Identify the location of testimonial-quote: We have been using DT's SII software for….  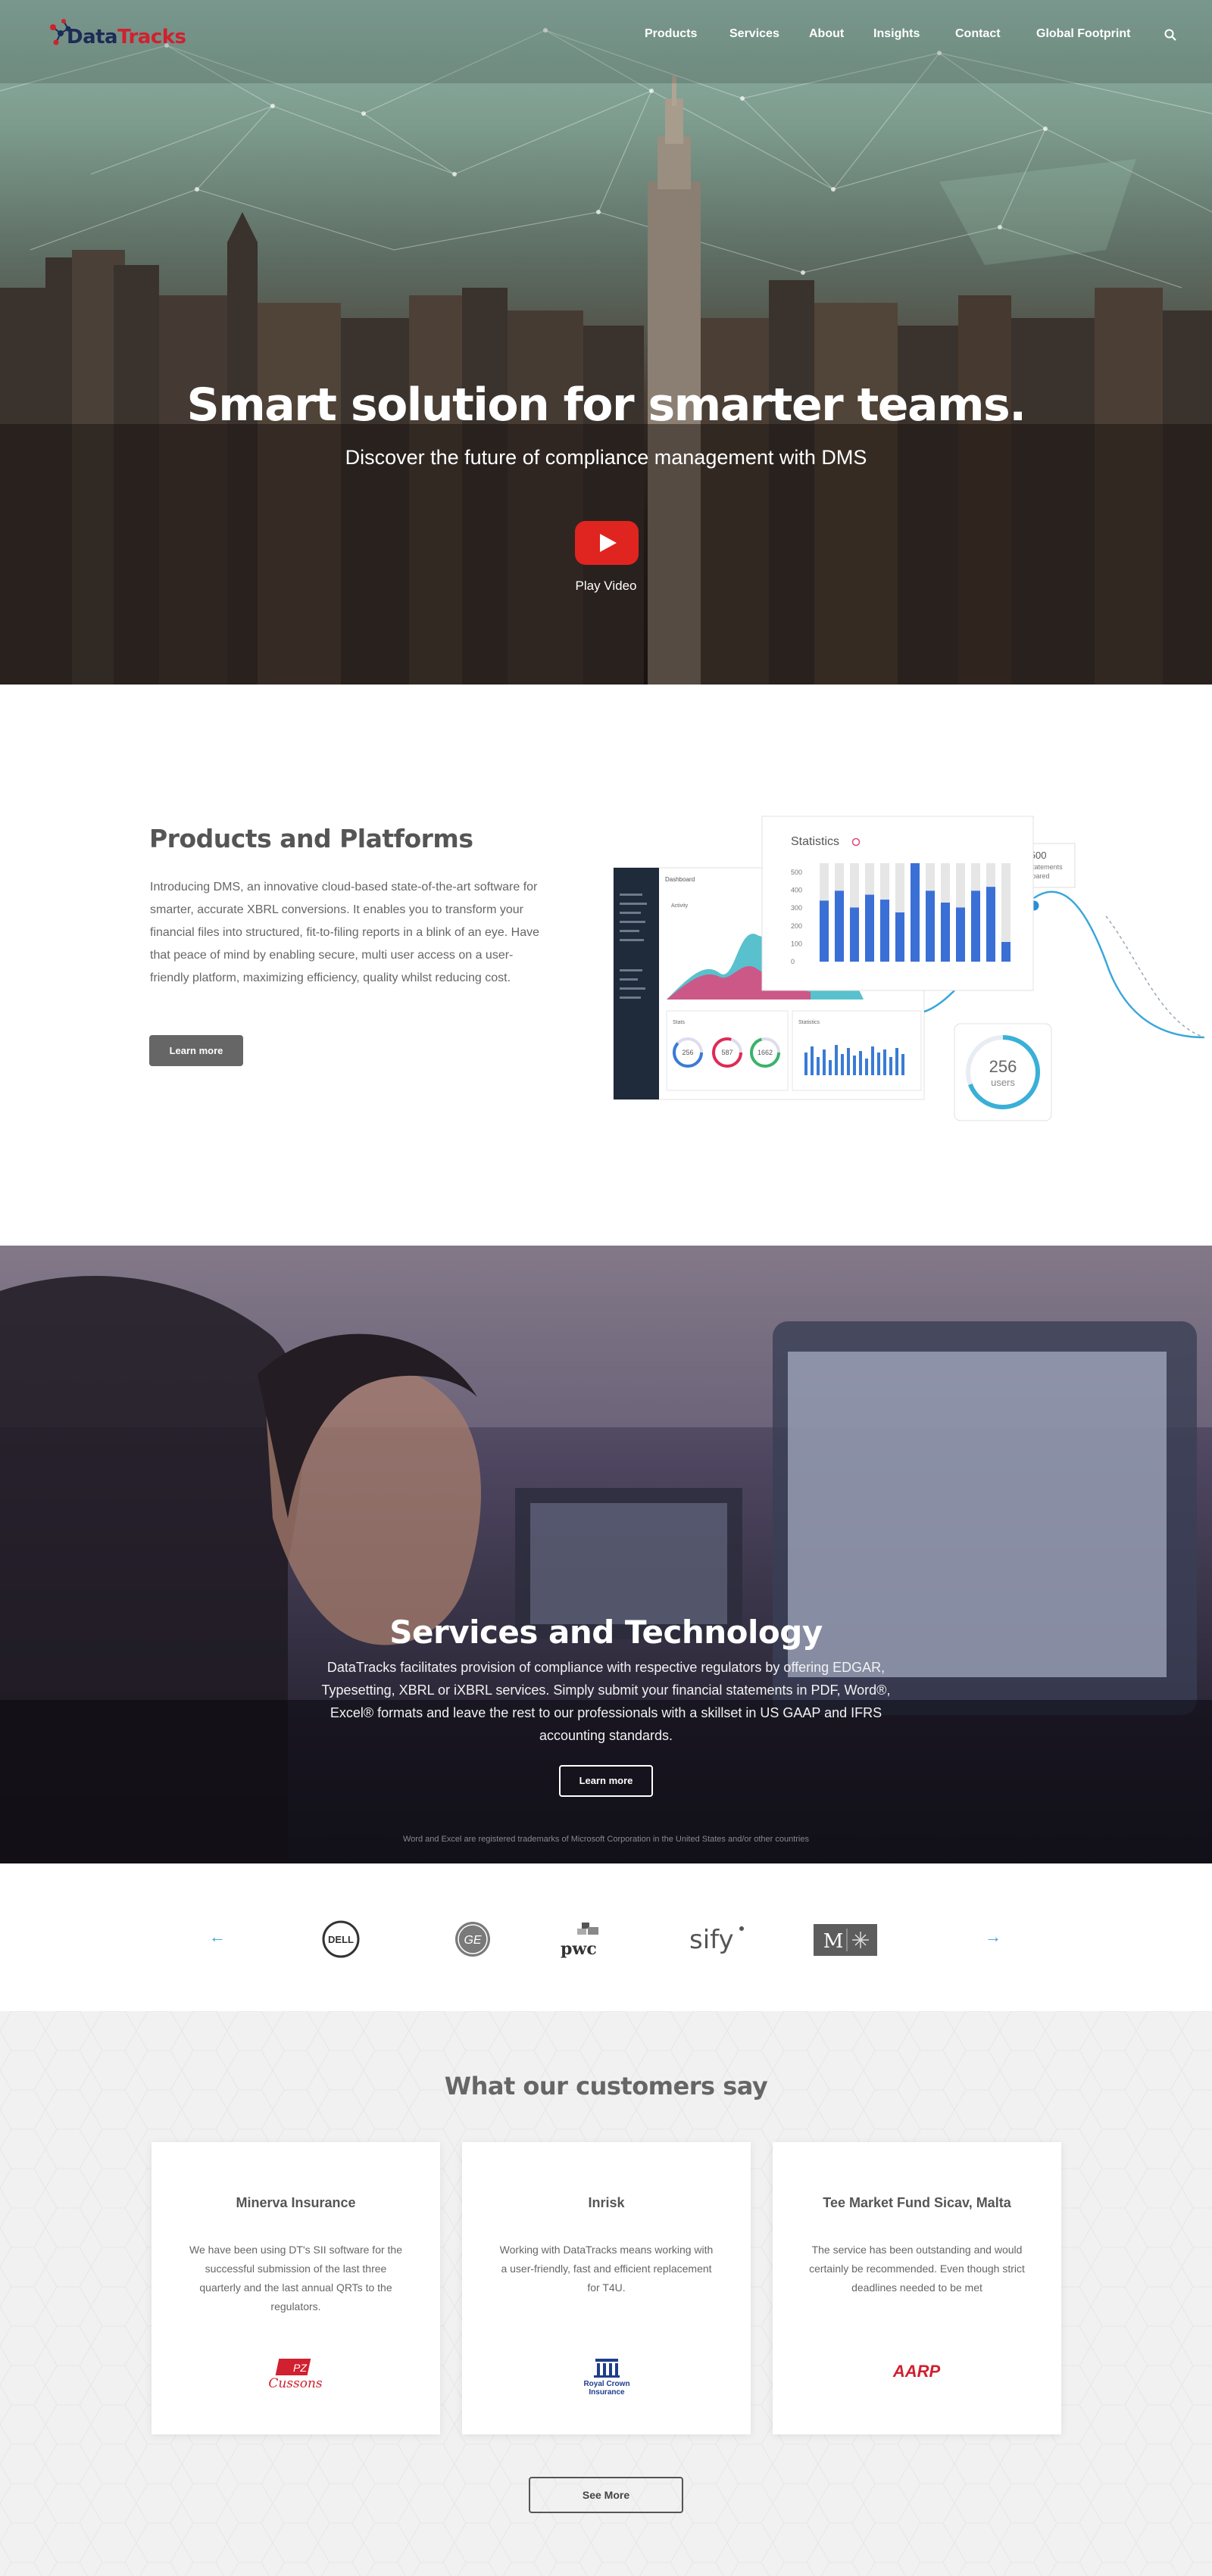
(295, 2278).